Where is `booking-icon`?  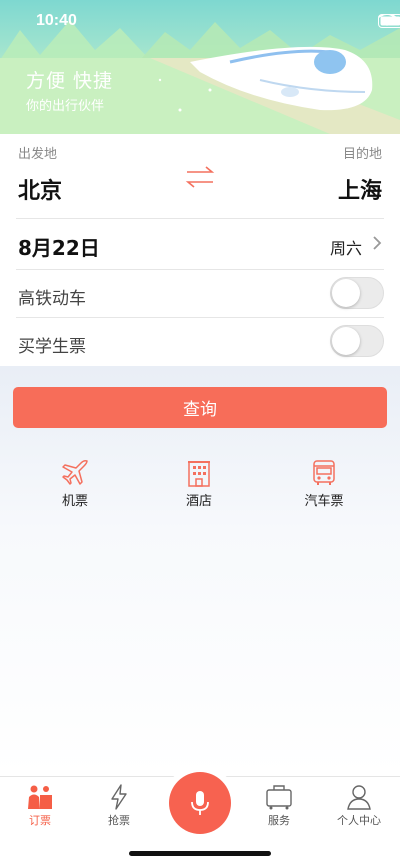 booking-icon is located at coordinates (40, 797).